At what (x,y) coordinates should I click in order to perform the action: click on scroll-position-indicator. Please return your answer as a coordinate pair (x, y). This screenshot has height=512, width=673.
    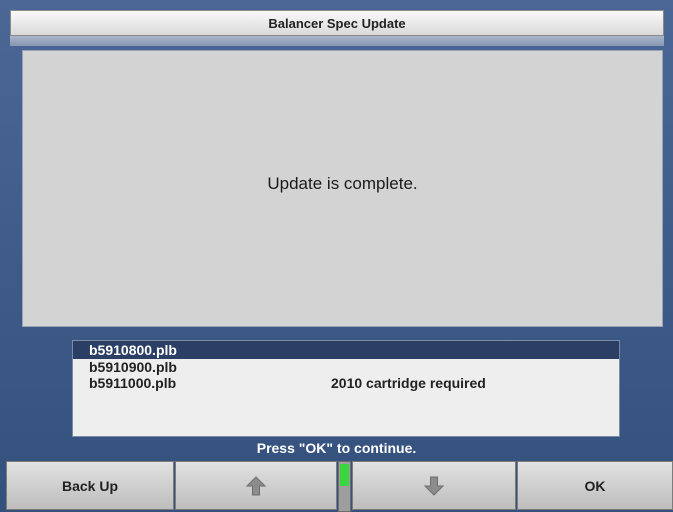
    Looking at the image, I should click on (344, 486).